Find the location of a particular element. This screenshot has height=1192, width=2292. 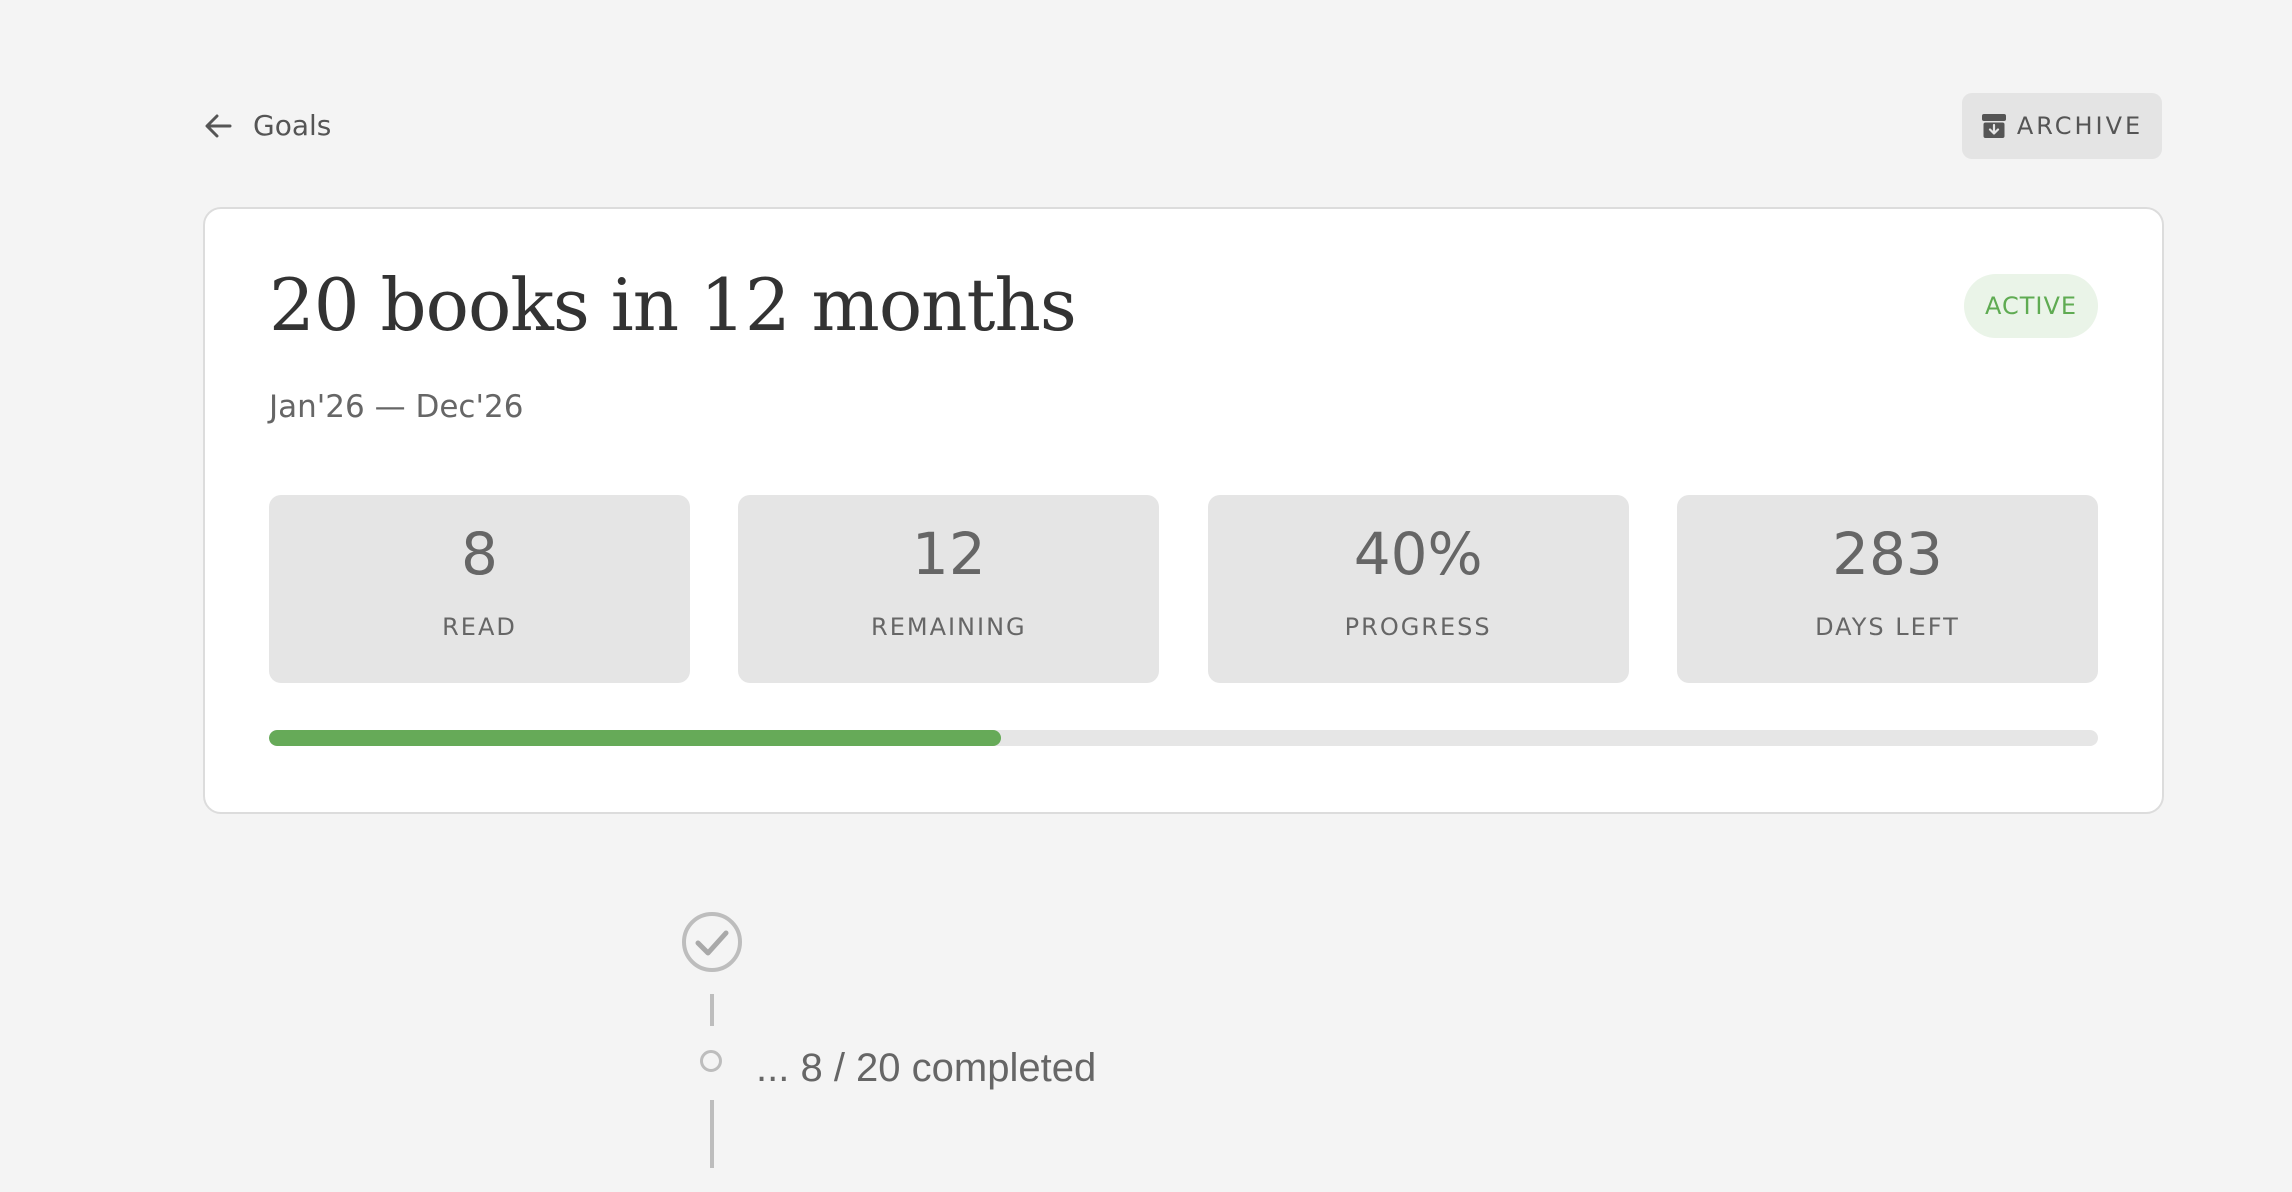

stat-value: 8 is located at coordinates (479, 554).